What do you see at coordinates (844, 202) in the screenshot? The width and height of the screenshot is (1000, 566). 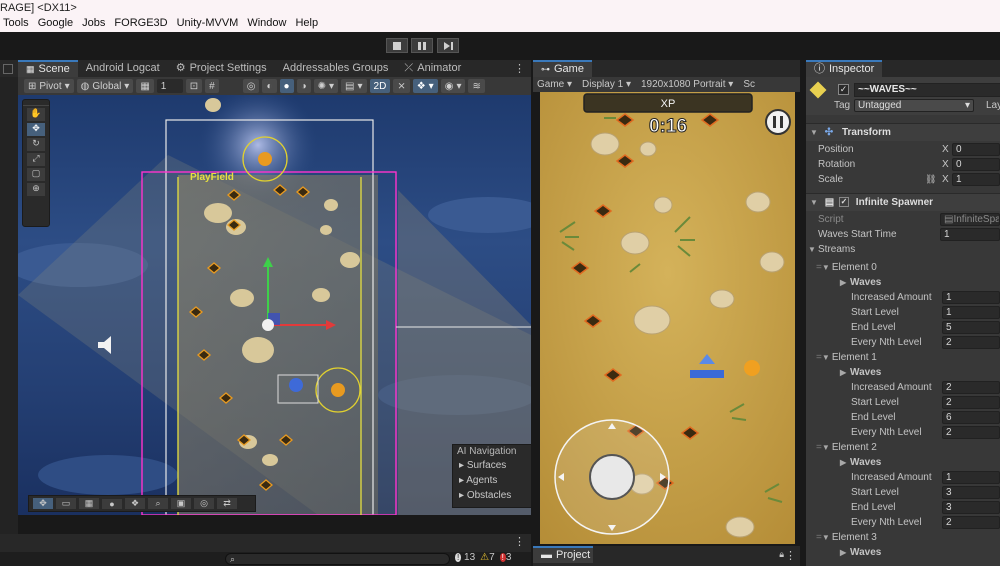 I see `enabled-checkbox: ✓` at bounding box center [844, 202].